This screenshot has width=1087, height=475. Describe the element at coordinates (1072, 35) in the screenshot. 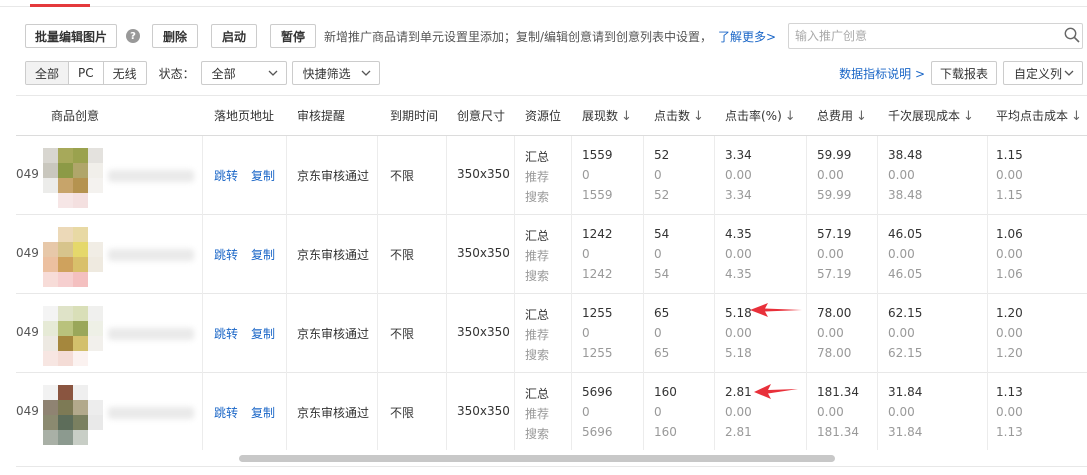

I see `search-icon` at that location.